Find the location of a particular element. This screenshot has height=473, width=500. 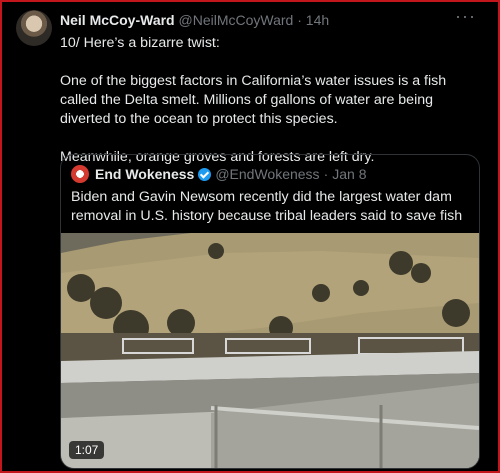

video-duration: 1:07 is located at coordinates (87, 450).